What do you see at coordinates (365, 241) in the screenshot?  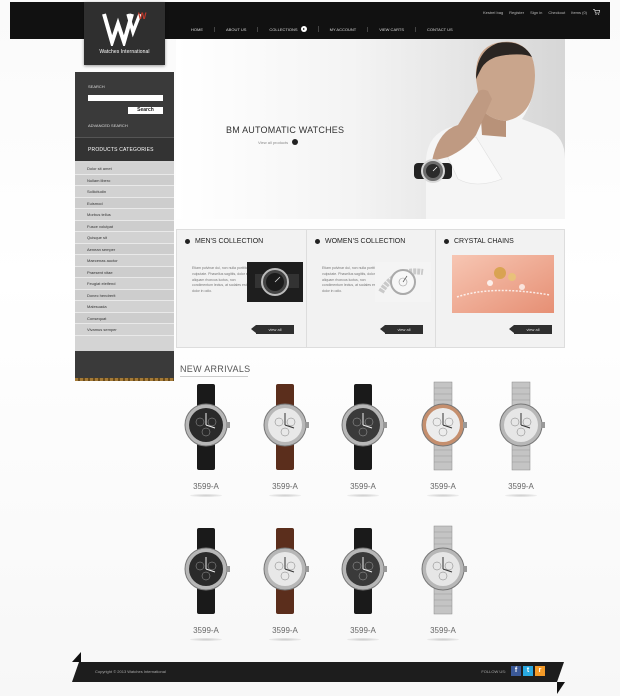 I see `collection-womens-title: WOMEN'S COLLECTION` at bounding box center [365, 241].